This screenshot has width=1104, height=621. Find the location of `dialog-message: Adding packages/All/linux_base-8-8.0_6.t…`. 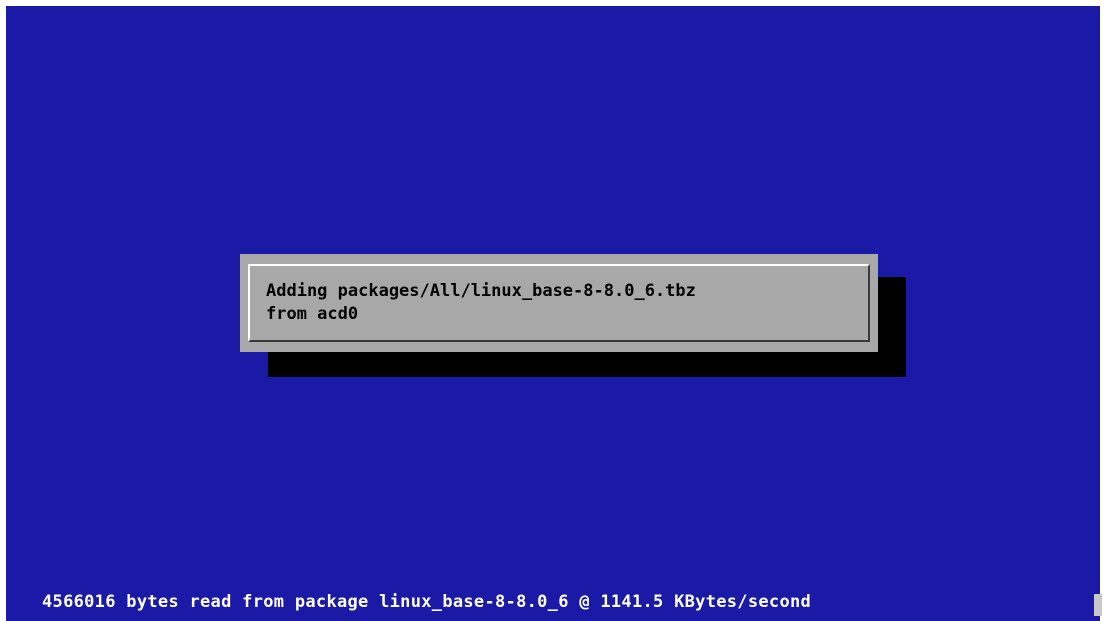

dialog-message: Adding packages/All/linux_base-8-8.0_6.t… is located at coordinates (481, 303).